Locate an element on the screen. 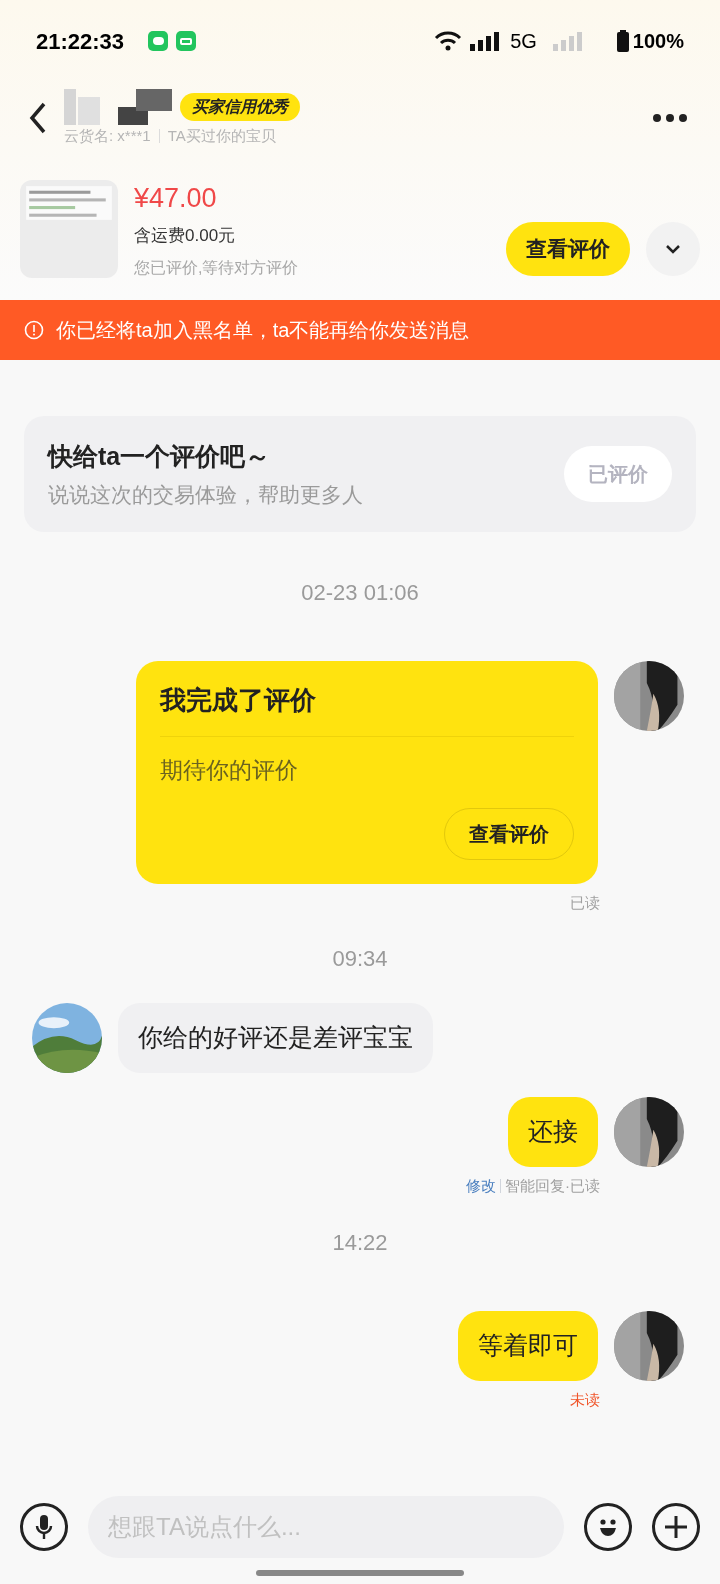  microphone-icon is located at coordinates (44, 1527).